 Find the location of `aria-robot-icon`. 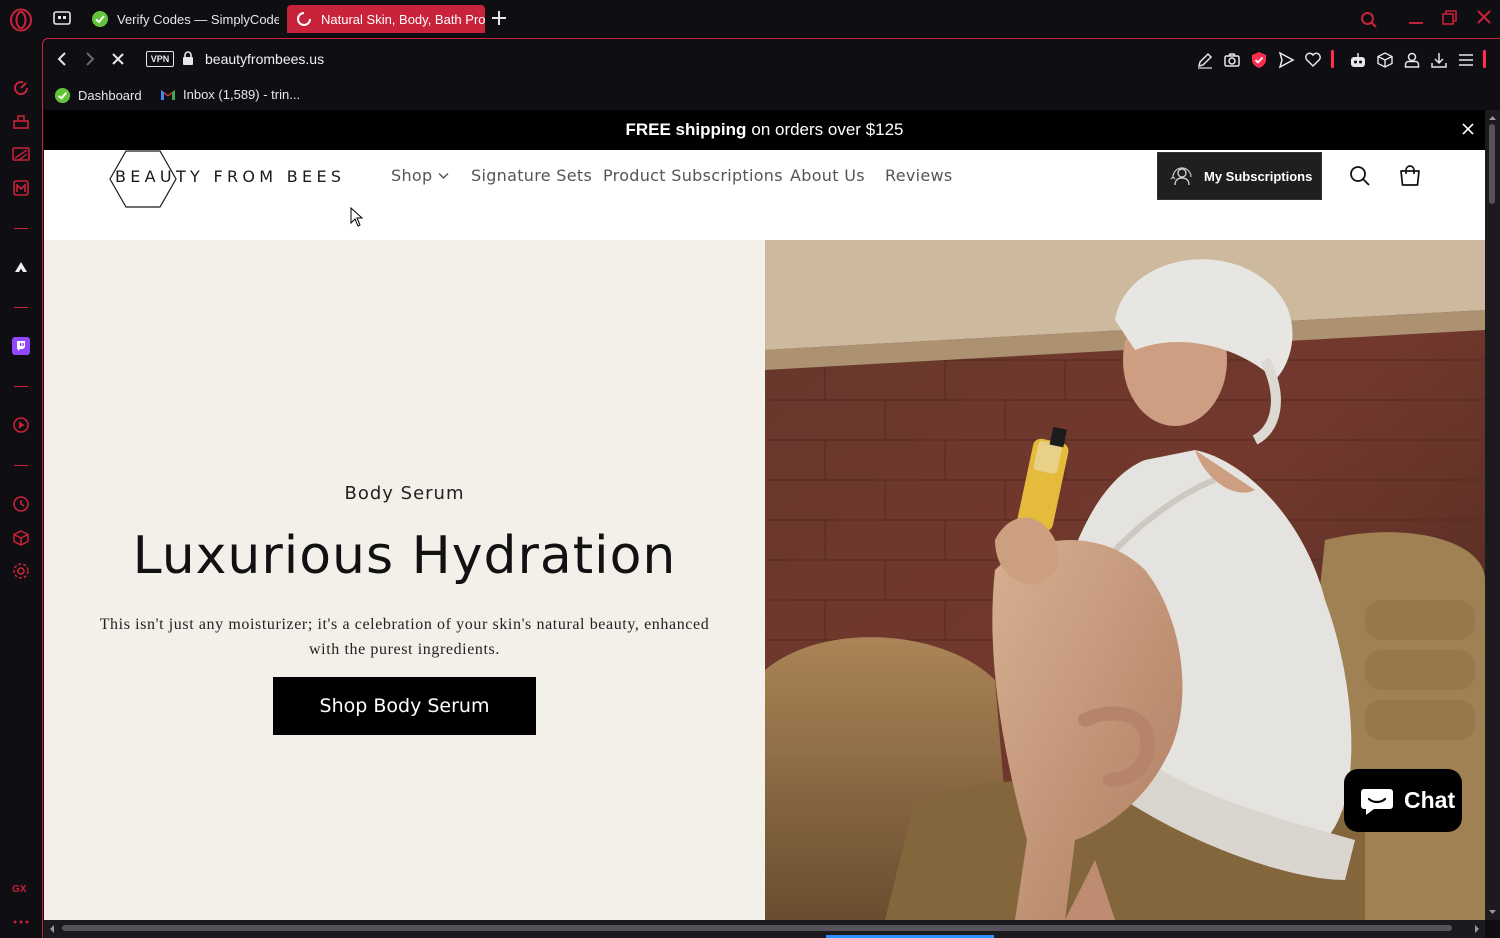

aria-robot-icon is located at coordinates (1358, 60).